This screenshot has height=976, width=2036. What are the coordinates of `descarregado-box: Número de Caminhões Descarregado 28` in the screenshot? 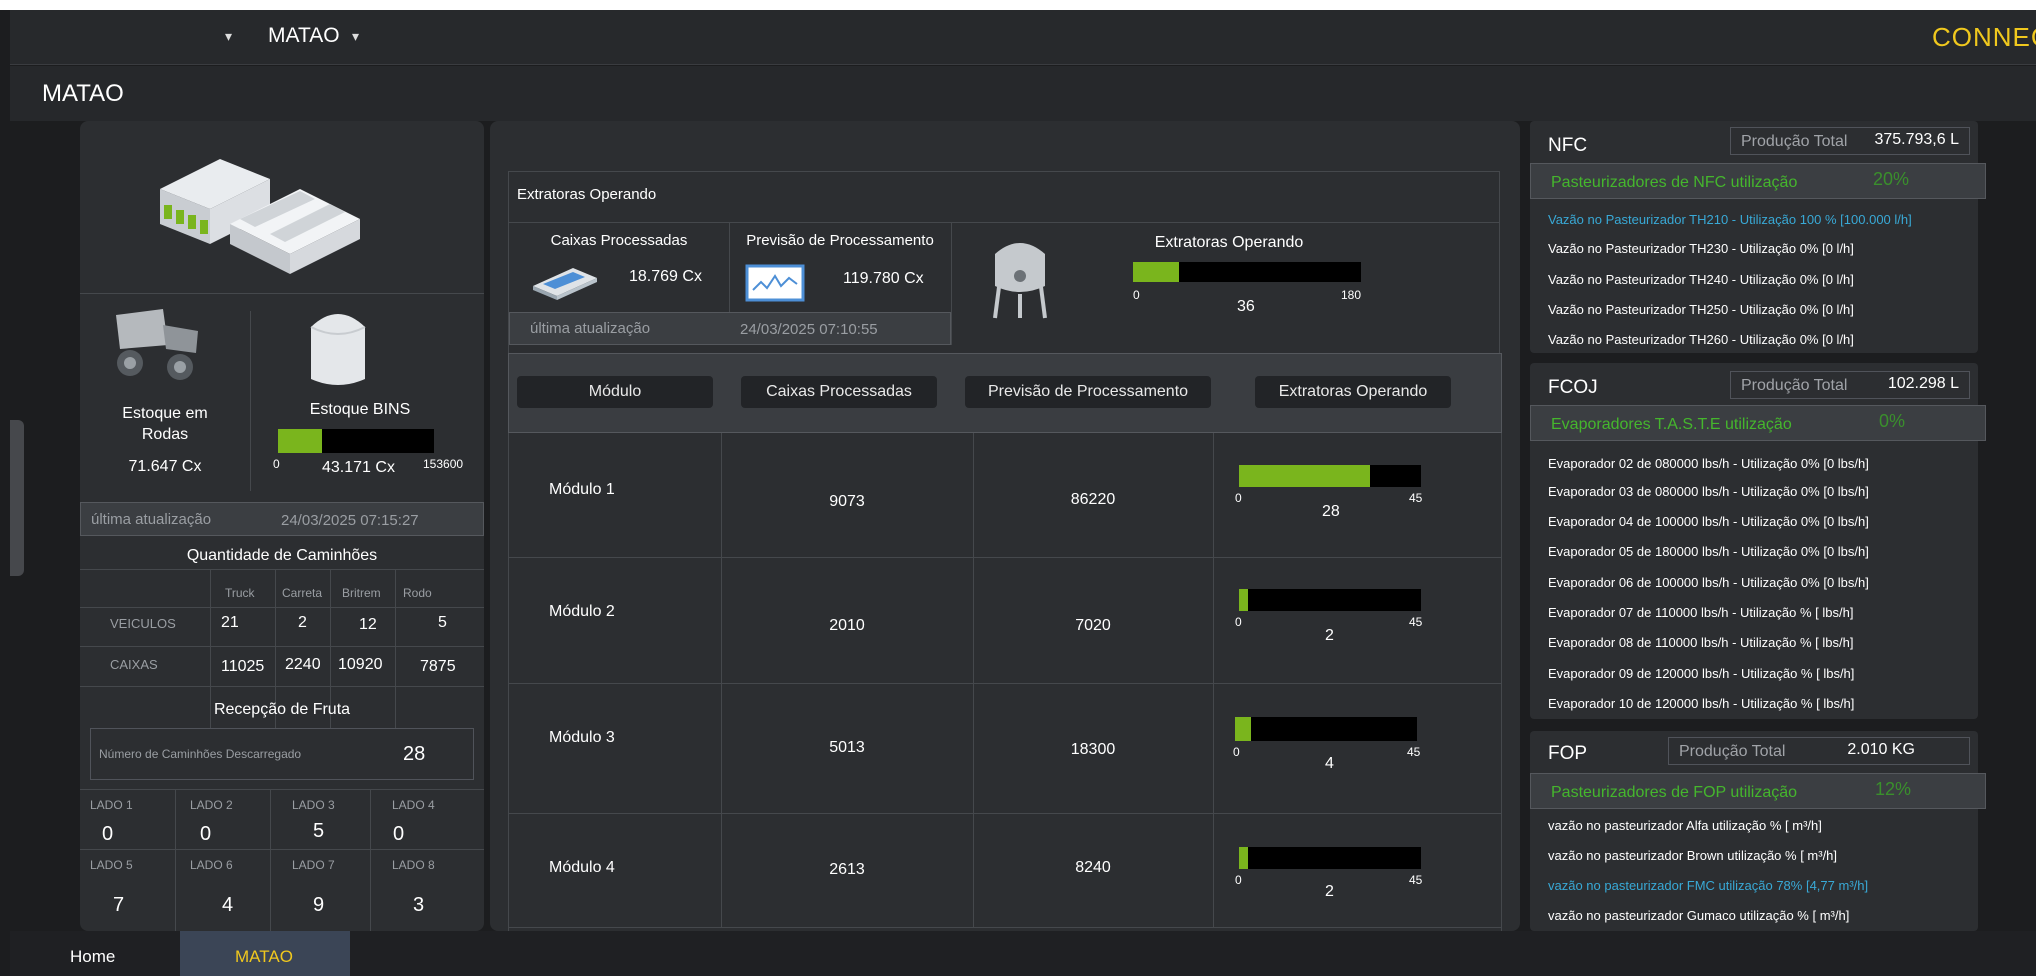 It's located at (282, 754).